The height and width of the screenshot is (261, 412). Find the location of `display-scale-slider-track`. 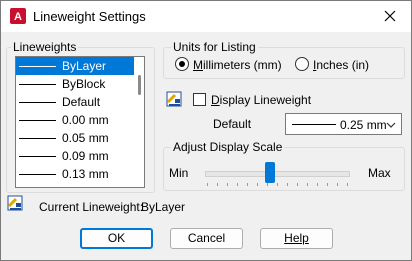

display-scale-slider-track is located at coordinates (277, 174).